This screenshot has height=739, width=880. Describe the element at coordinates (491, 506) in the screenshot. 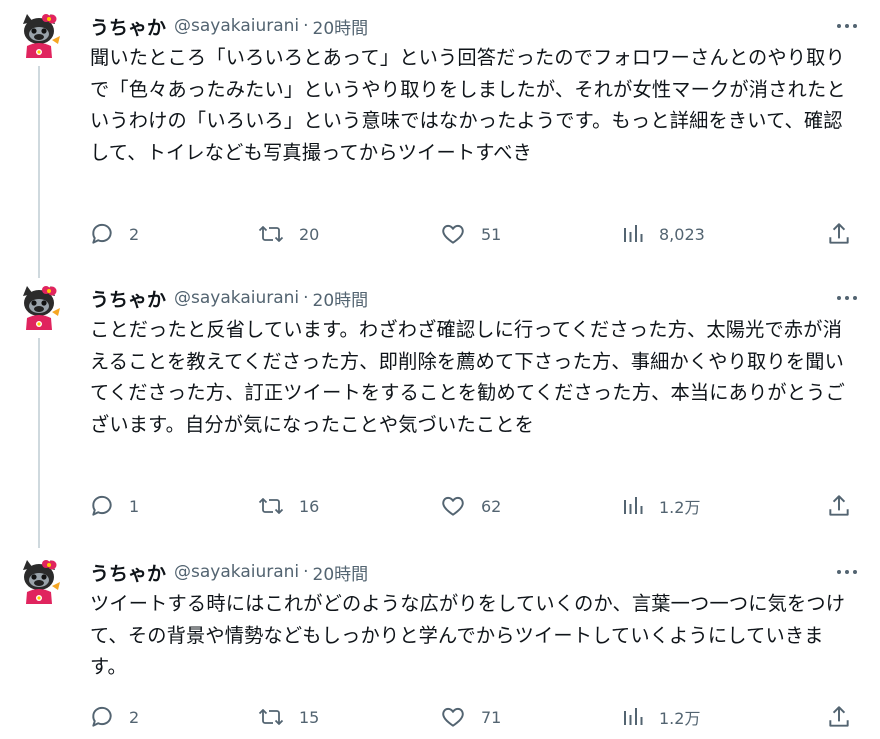

I see `like-count: 62` at that location.